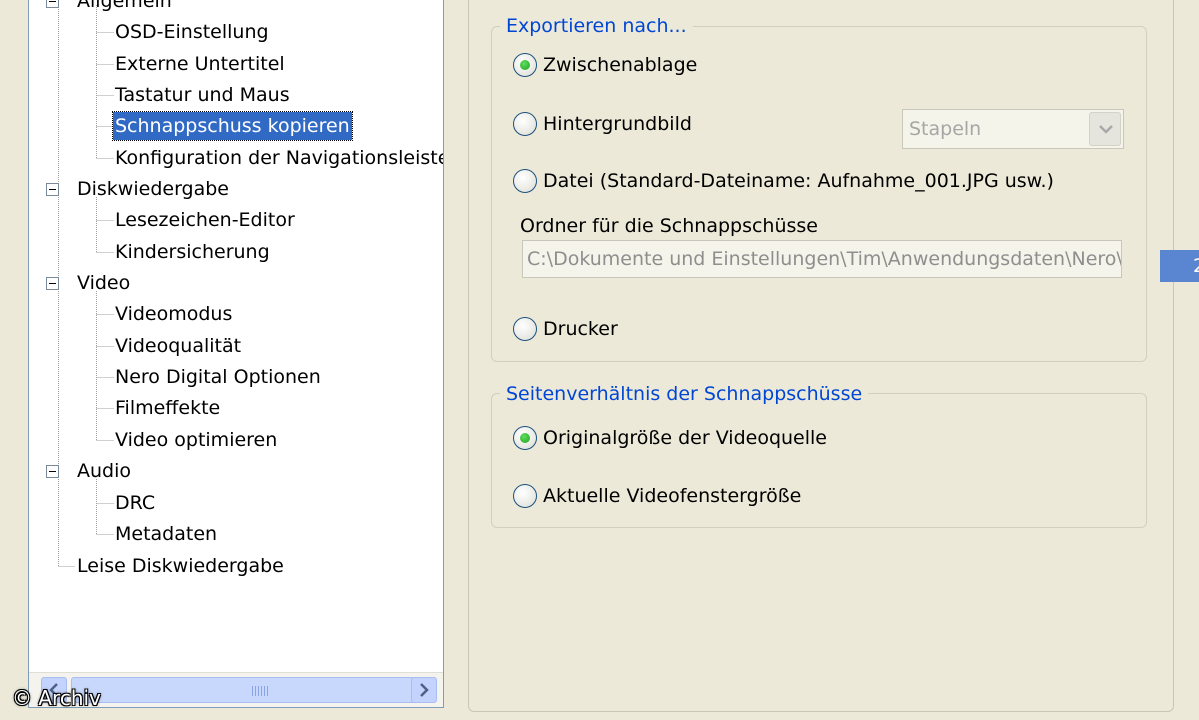 The height and width of the screenshot is (720, 1199). I want to click on tree-item-audio: Audio, so click(104, 471).